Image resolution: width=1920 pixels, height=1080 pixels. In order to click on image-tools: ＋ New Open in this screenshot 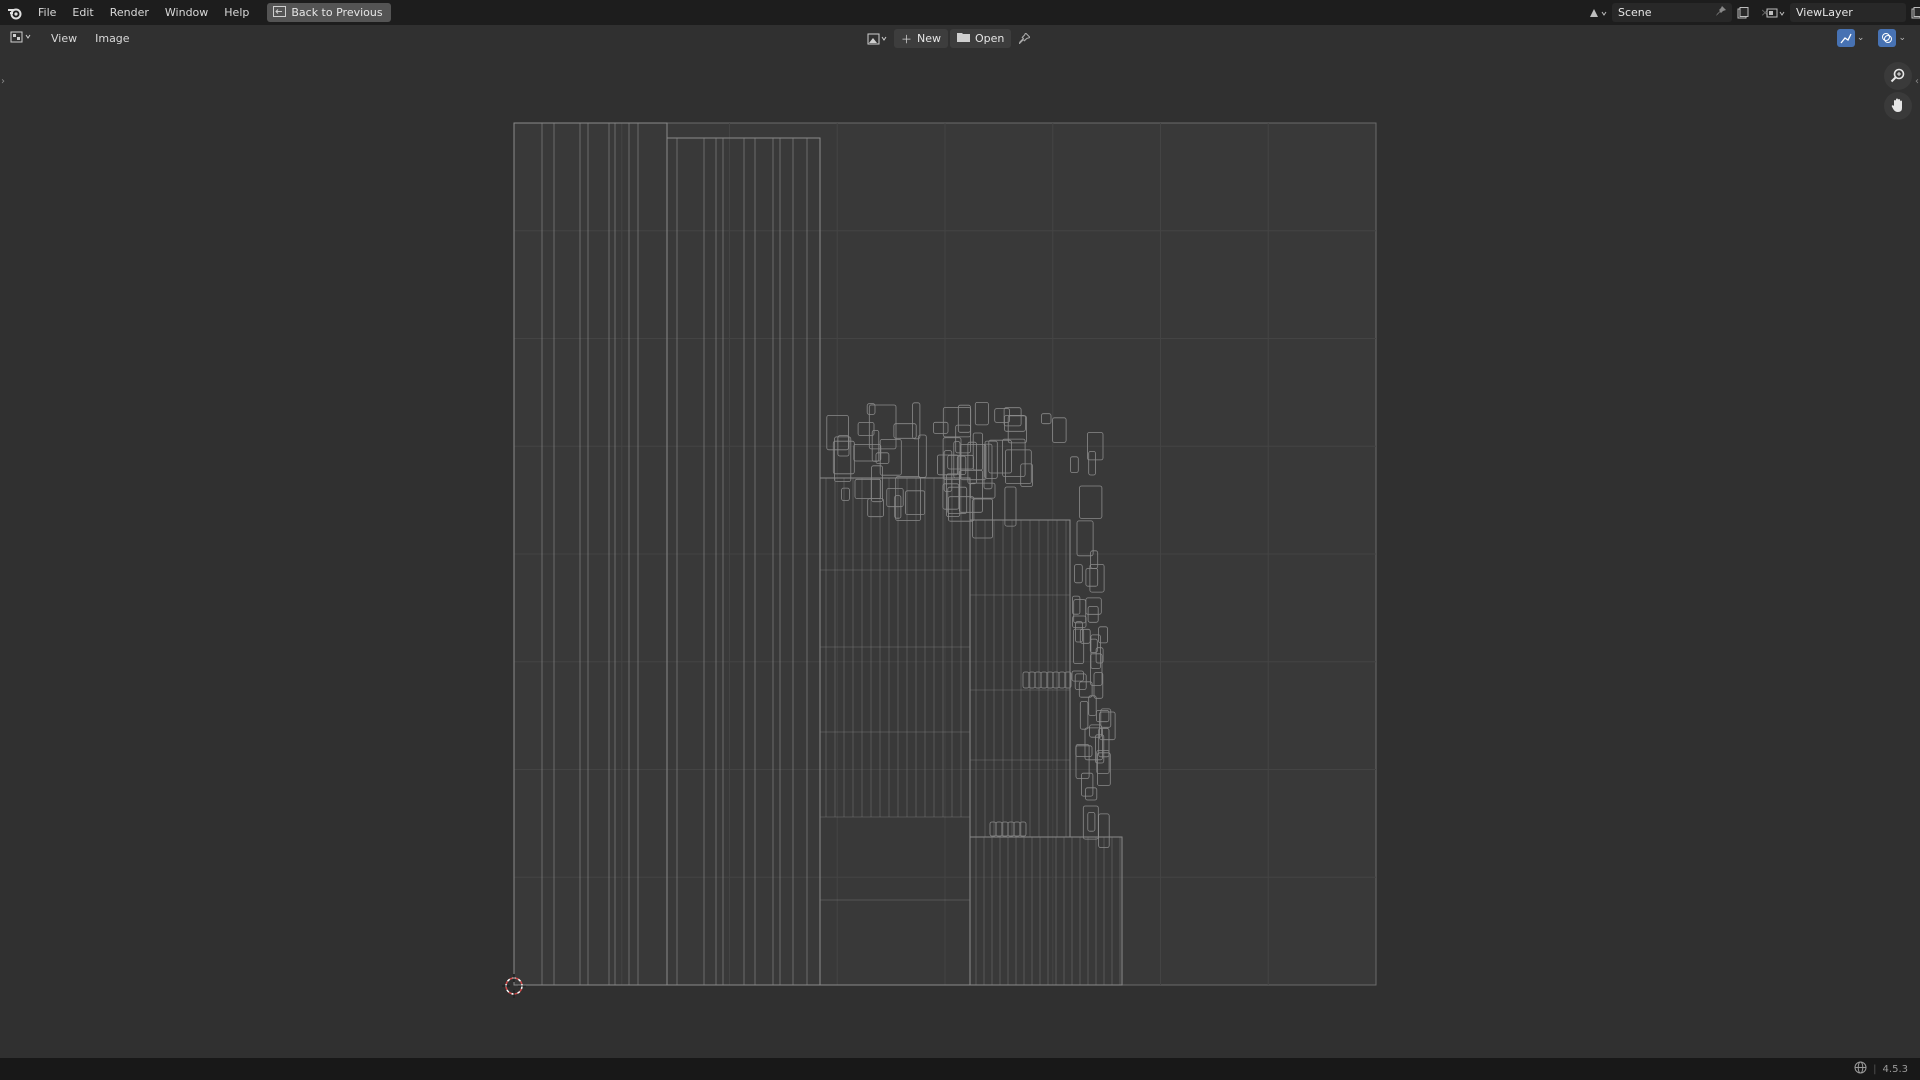, I will do `click(949, 38)`.